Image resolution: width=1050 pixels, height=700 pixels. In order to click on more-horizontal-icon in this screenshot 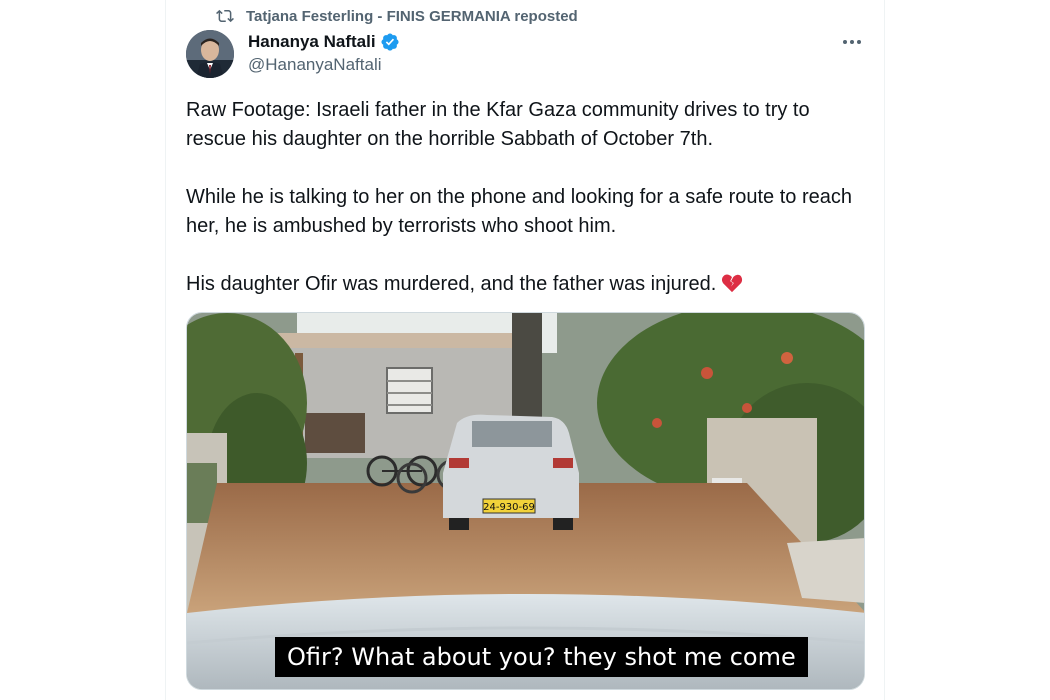, I will do `click(845, 42)`.